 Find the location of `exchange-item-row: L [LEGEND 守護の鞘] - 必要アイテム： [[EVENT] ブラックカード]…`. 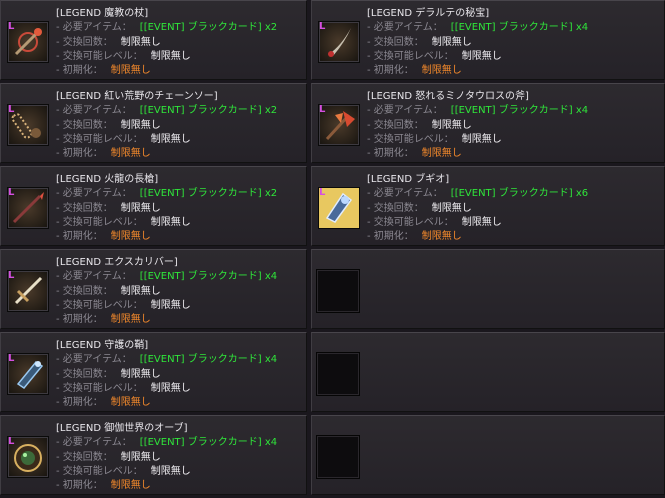

exchange-item-row: L [LEGEND 守護の鞘] - 必要アイテム： [[EVENT] ブラックカード]… is located at coordinates (153, 372).